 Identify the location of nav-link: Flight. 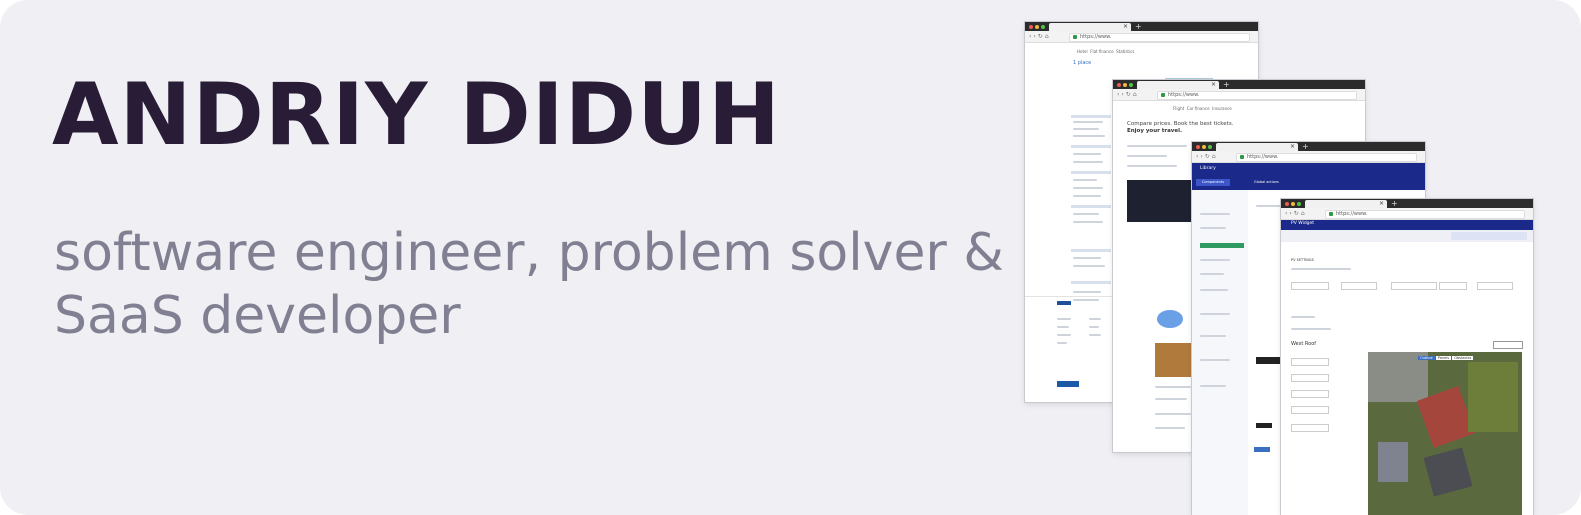
(1179, 108).